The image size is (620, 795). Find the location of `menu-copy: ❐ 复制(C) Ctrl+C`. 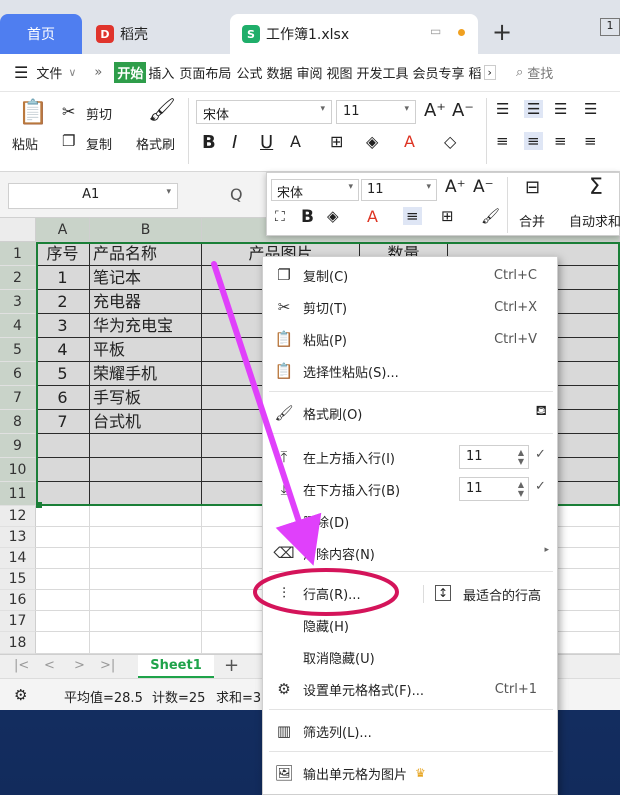

menu-copy: ❐ 复制(C) Ctrl+C is located at coordinates (411, 275).